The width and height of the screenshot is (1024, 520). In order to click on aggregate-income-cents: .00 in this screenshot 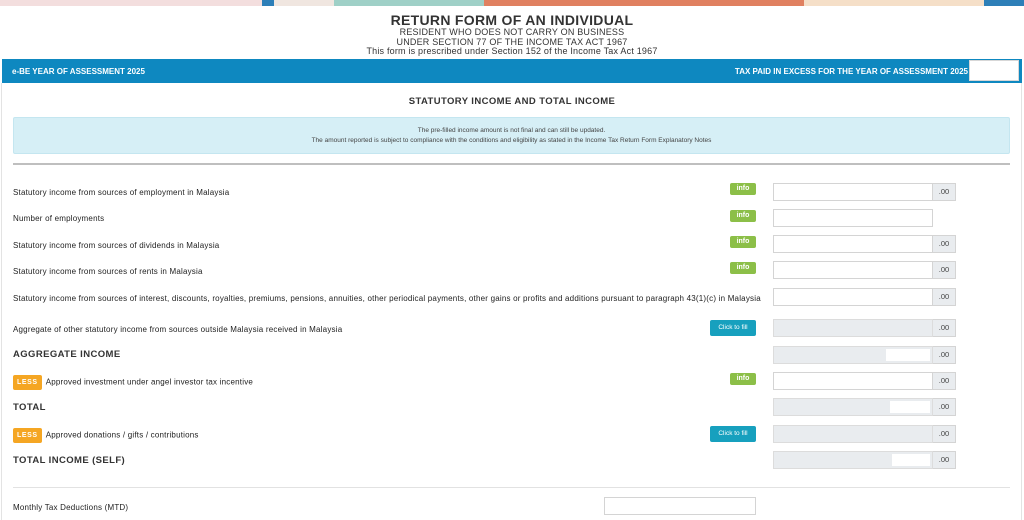, I will do `click(944, 355)`.